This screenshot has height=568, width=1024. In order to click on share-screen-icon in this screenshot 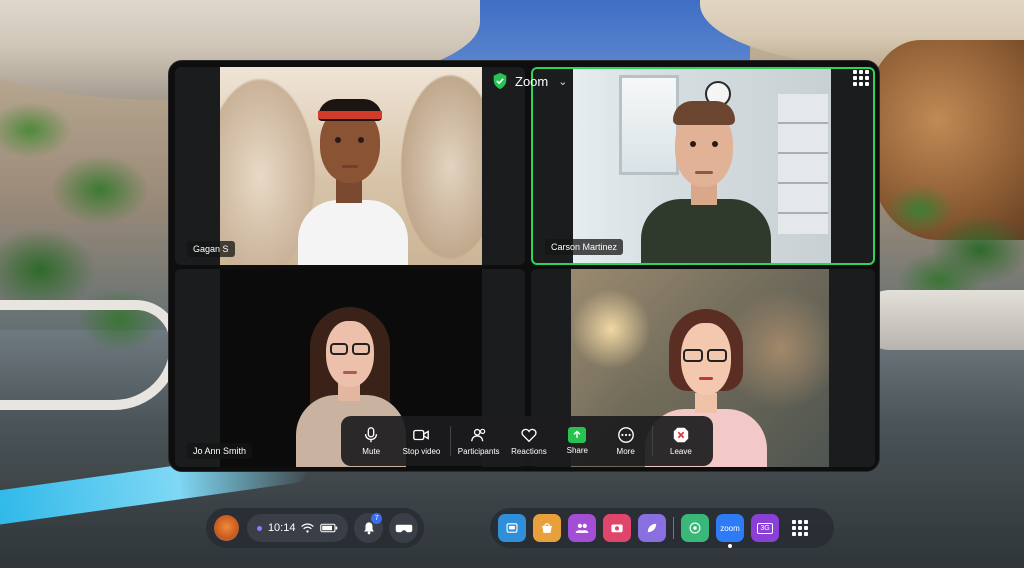, I will do `click(577, 435)`.